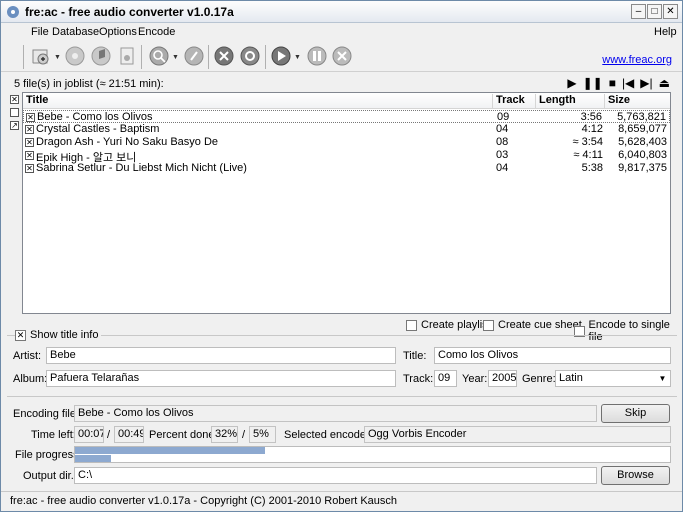 Image resolution: width=683 pixels, height=512 pixels. What do you see at coordinates (41, 56) in the screenshot?
I see `add-files-icon` at bounding box center [41, 56].